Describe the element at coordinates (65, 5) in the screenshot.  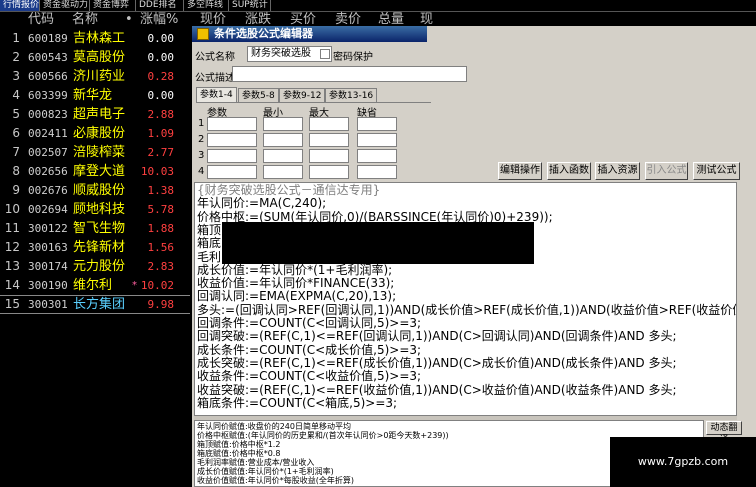
I see `top-tab: 资金驱动力` at that location.